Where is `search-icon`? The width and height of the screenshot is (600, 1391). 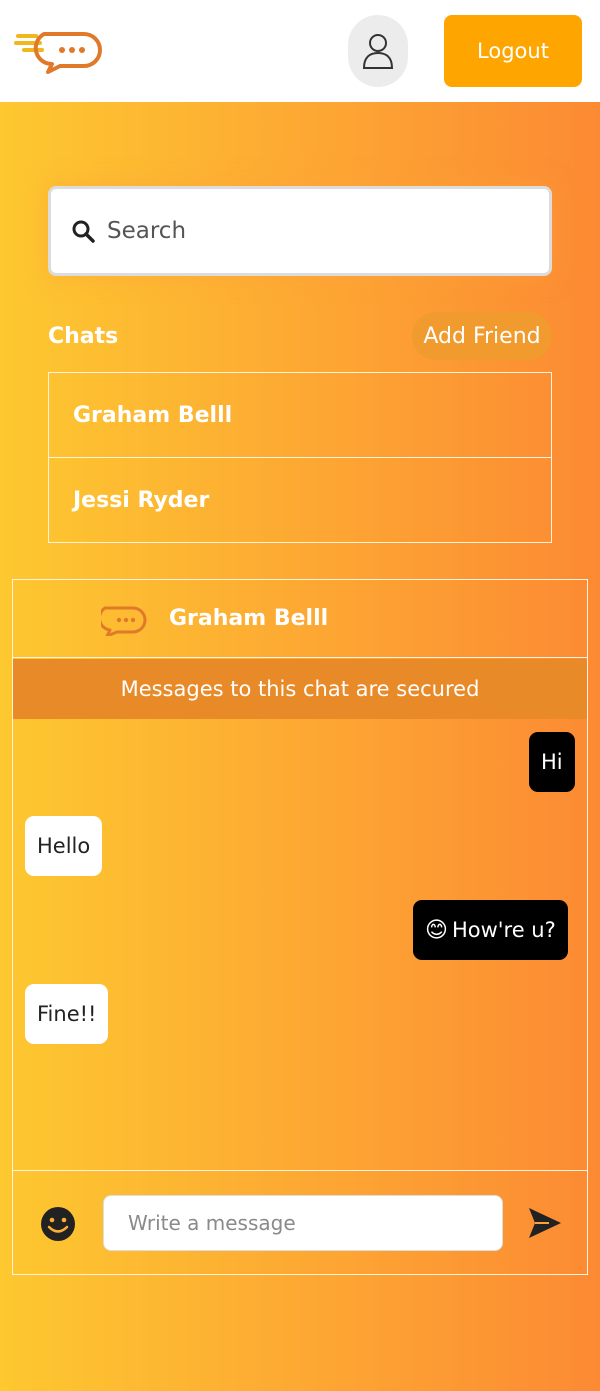 search-icon is located at coordinates (83, 231).